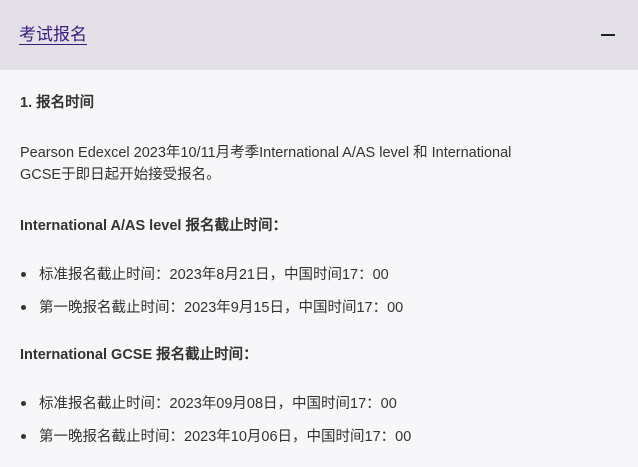  I want to click on collapse-toggle-button, so click(608, 35).